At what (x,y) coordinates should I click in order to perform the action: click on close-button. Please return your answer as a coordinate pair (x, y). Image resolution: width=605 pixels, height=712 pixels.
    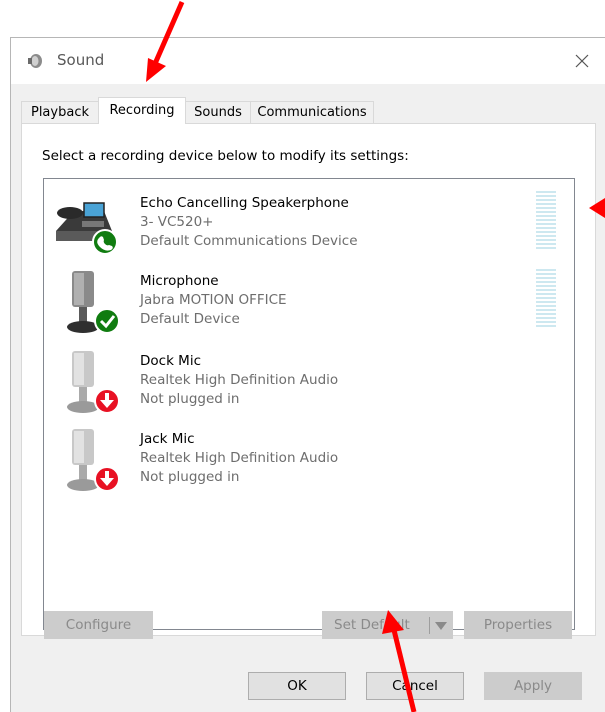
    Looking at the image, I should click on (582, 61).